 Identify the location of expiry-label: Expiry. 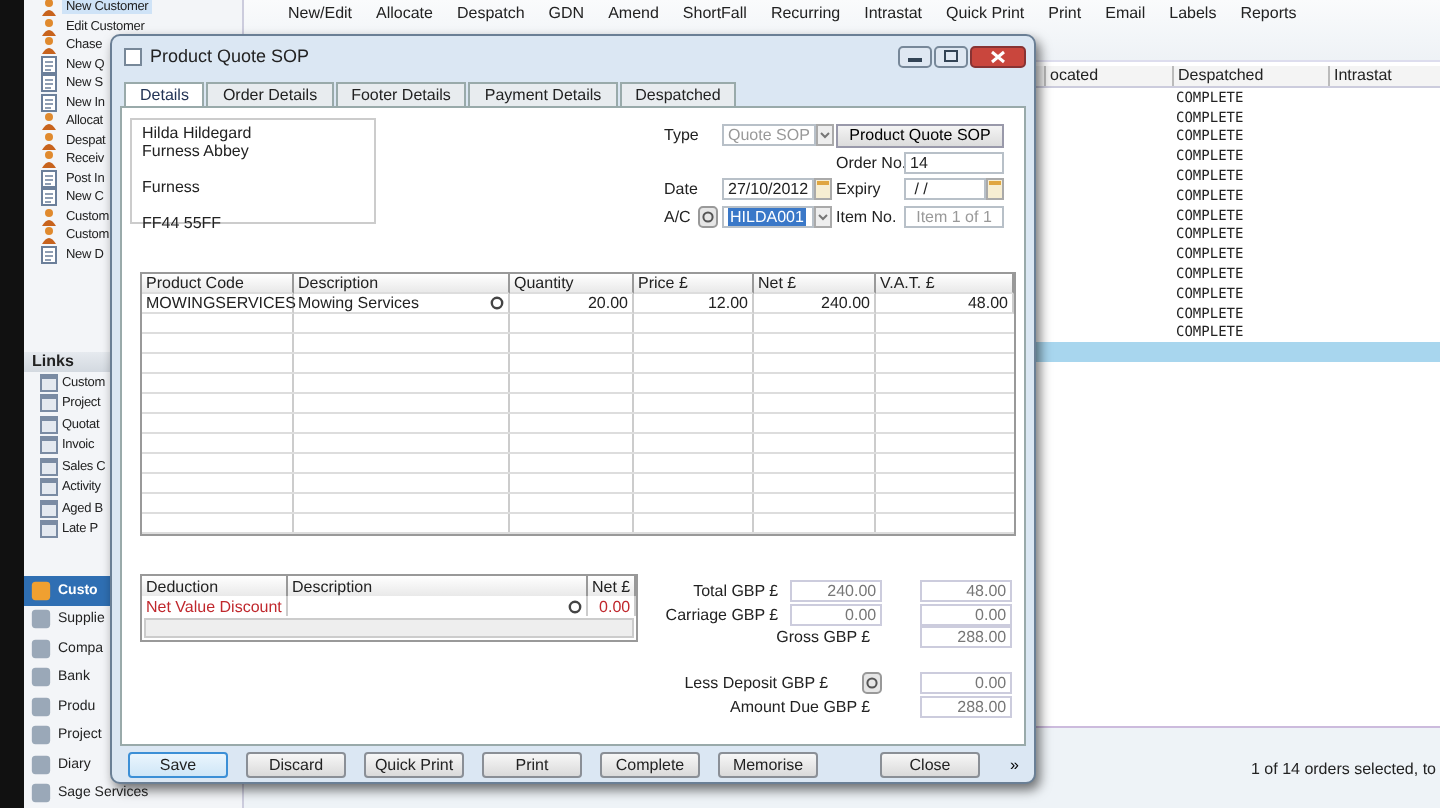
(859, 189).